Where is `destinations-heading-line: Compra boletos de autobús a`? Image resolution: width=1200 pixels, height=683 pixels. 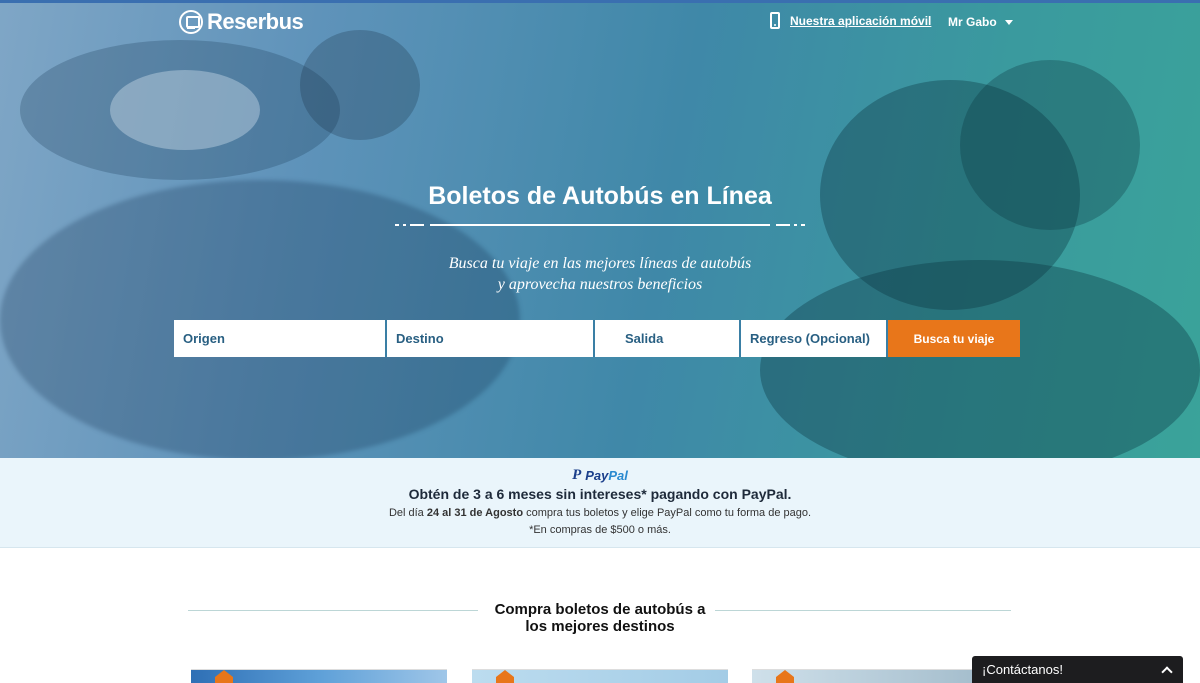 destinations-heading-line: Compra boletos de autobús a is located at coordinates (600, 609).